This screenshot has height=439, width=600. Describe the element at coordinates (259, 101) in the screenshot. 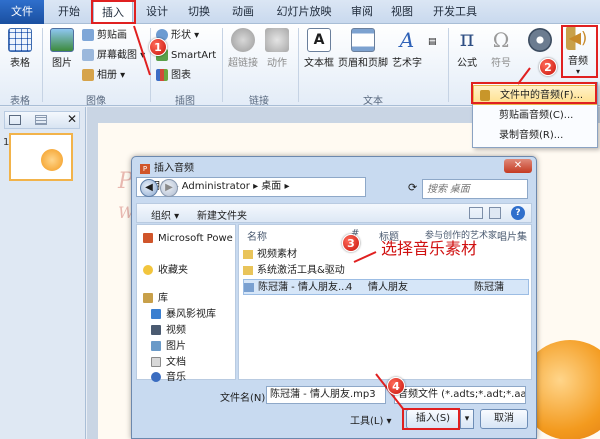

I see `group-label-links: 链接` at that location.